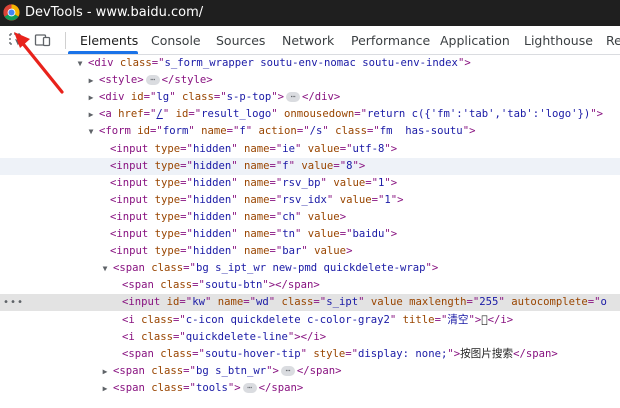  What do you see at coordinates (308, 40) in the screenshot?
I see `tab-network: Network` at bounding box center [308, 40].